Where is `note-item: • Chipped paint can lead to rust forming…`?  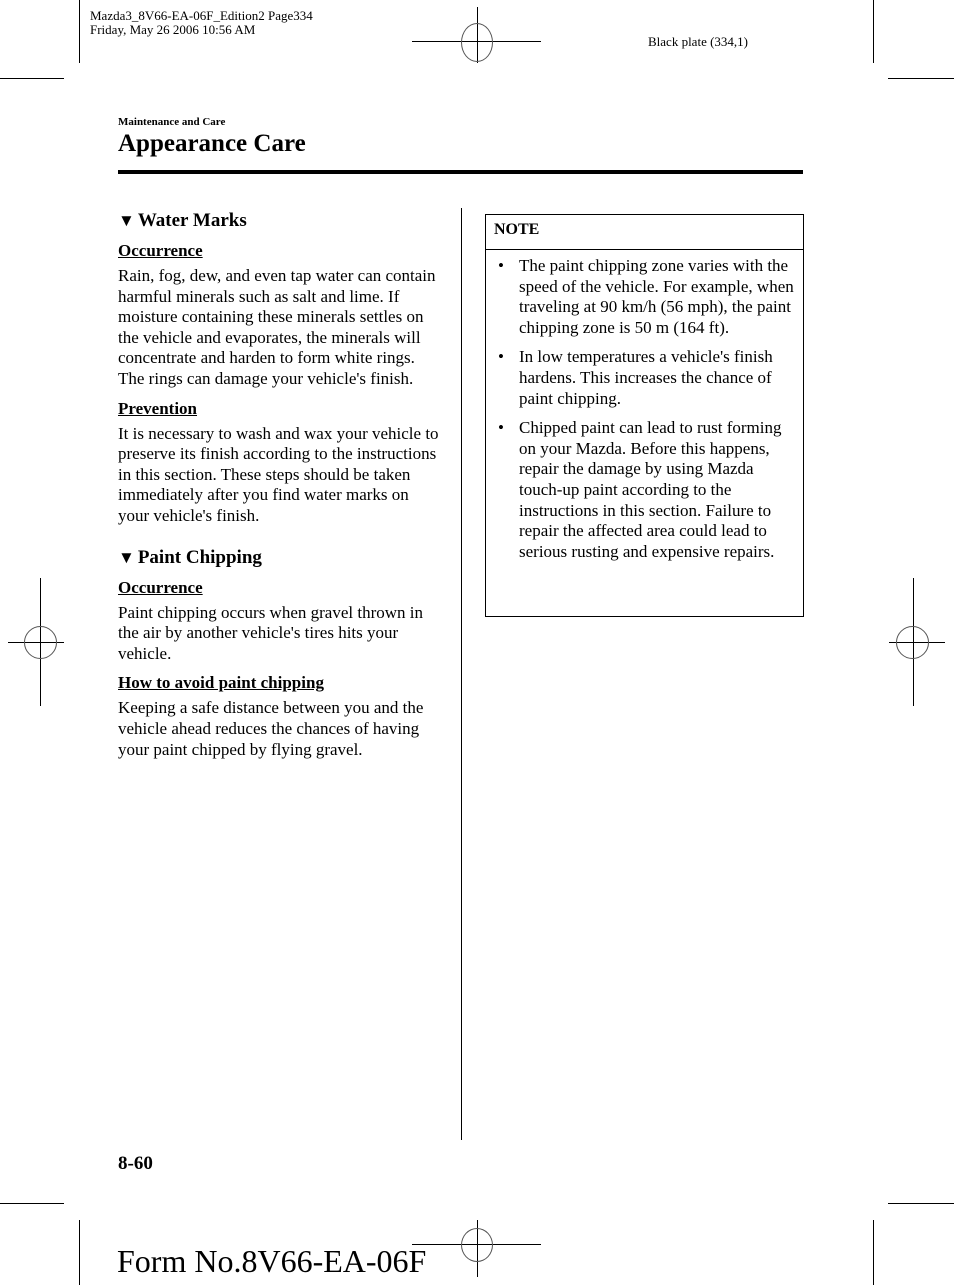 note-item: • Chipped paint can lead to rust forming… is located at coordinates (644, 490).